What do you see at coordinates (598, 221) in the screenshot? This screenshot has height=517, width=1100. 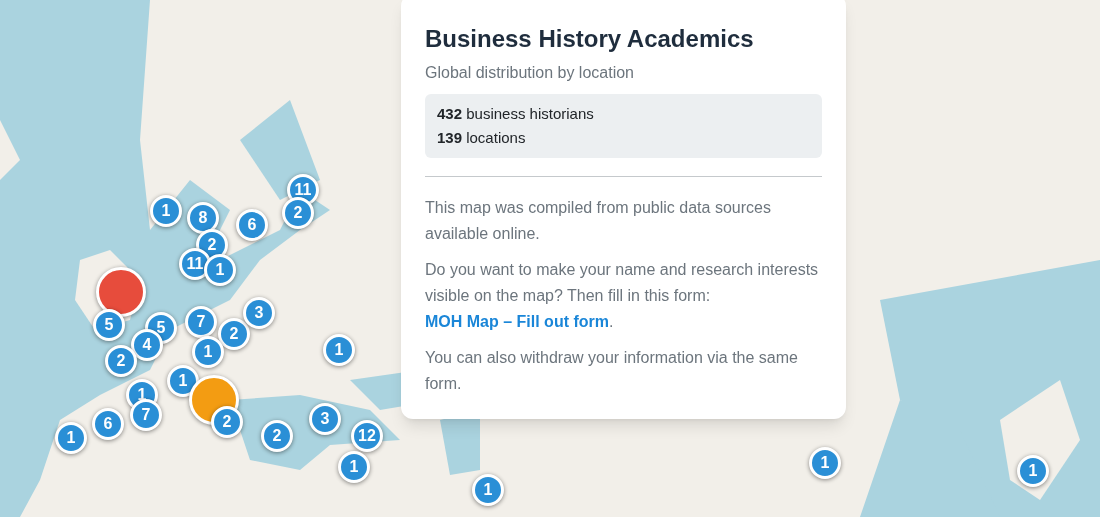 I see `paragraph: This map was compiled from public data sources available online.` at bounding box center [598, 221].